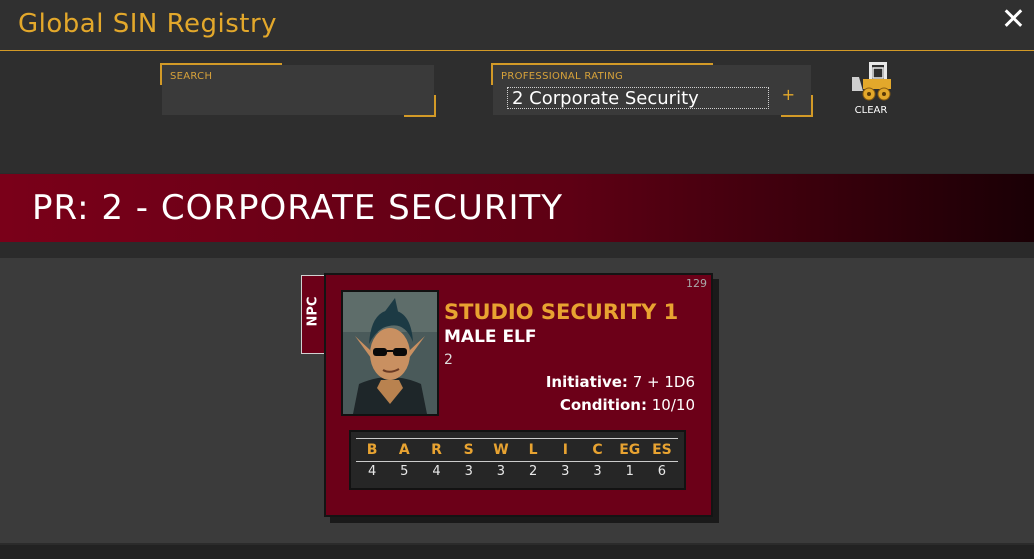 This screenshot has height=559, width=1034. What do you see at coordinates (1013, 20) in the screenshot?
I see `close-icon: ✕` at bounding box center [1013, 20].